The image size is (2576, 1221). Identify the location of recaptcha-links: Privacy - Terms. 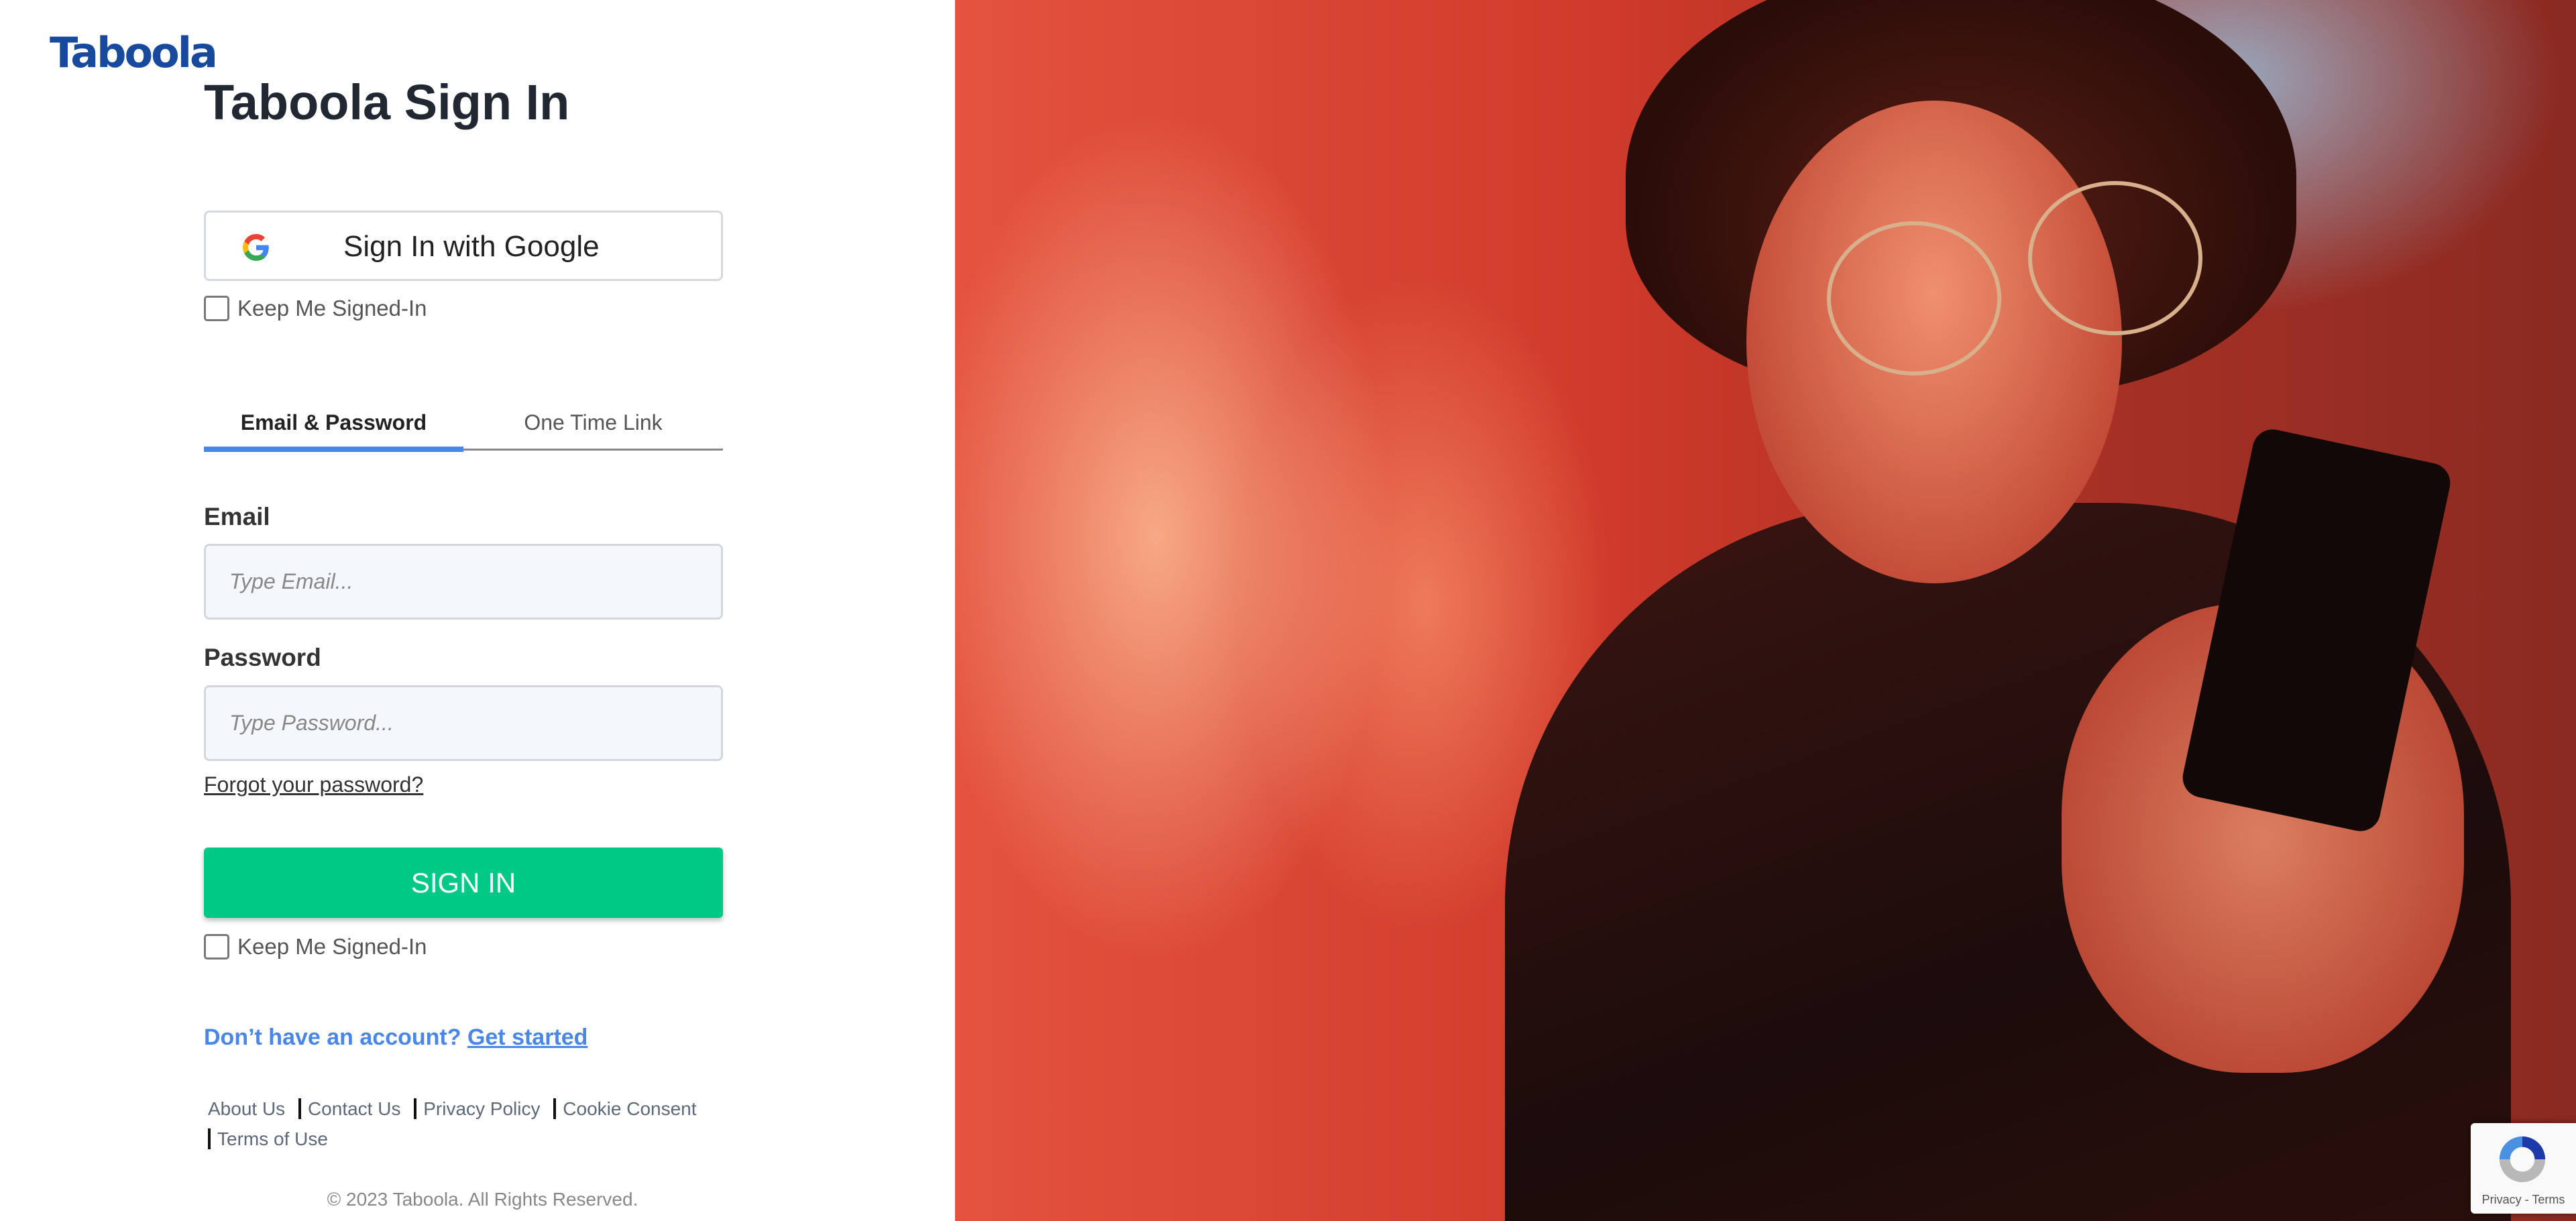
(2523, 1200).